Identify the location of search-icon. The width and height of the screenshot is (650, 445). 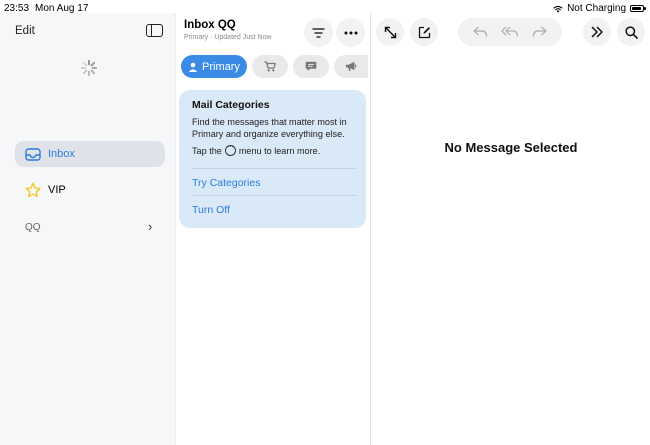
(631, 32).